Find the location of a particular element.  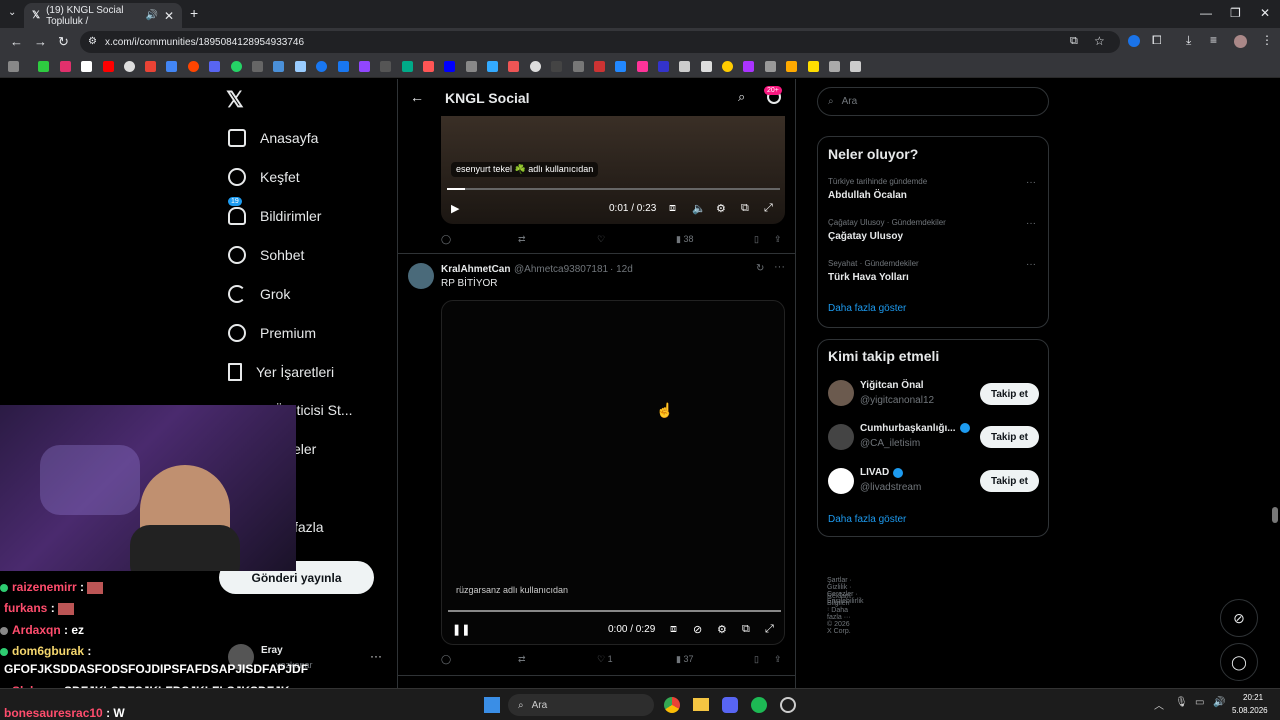

sidebar-item-premium: Premium is located at coordinates (272, 333).